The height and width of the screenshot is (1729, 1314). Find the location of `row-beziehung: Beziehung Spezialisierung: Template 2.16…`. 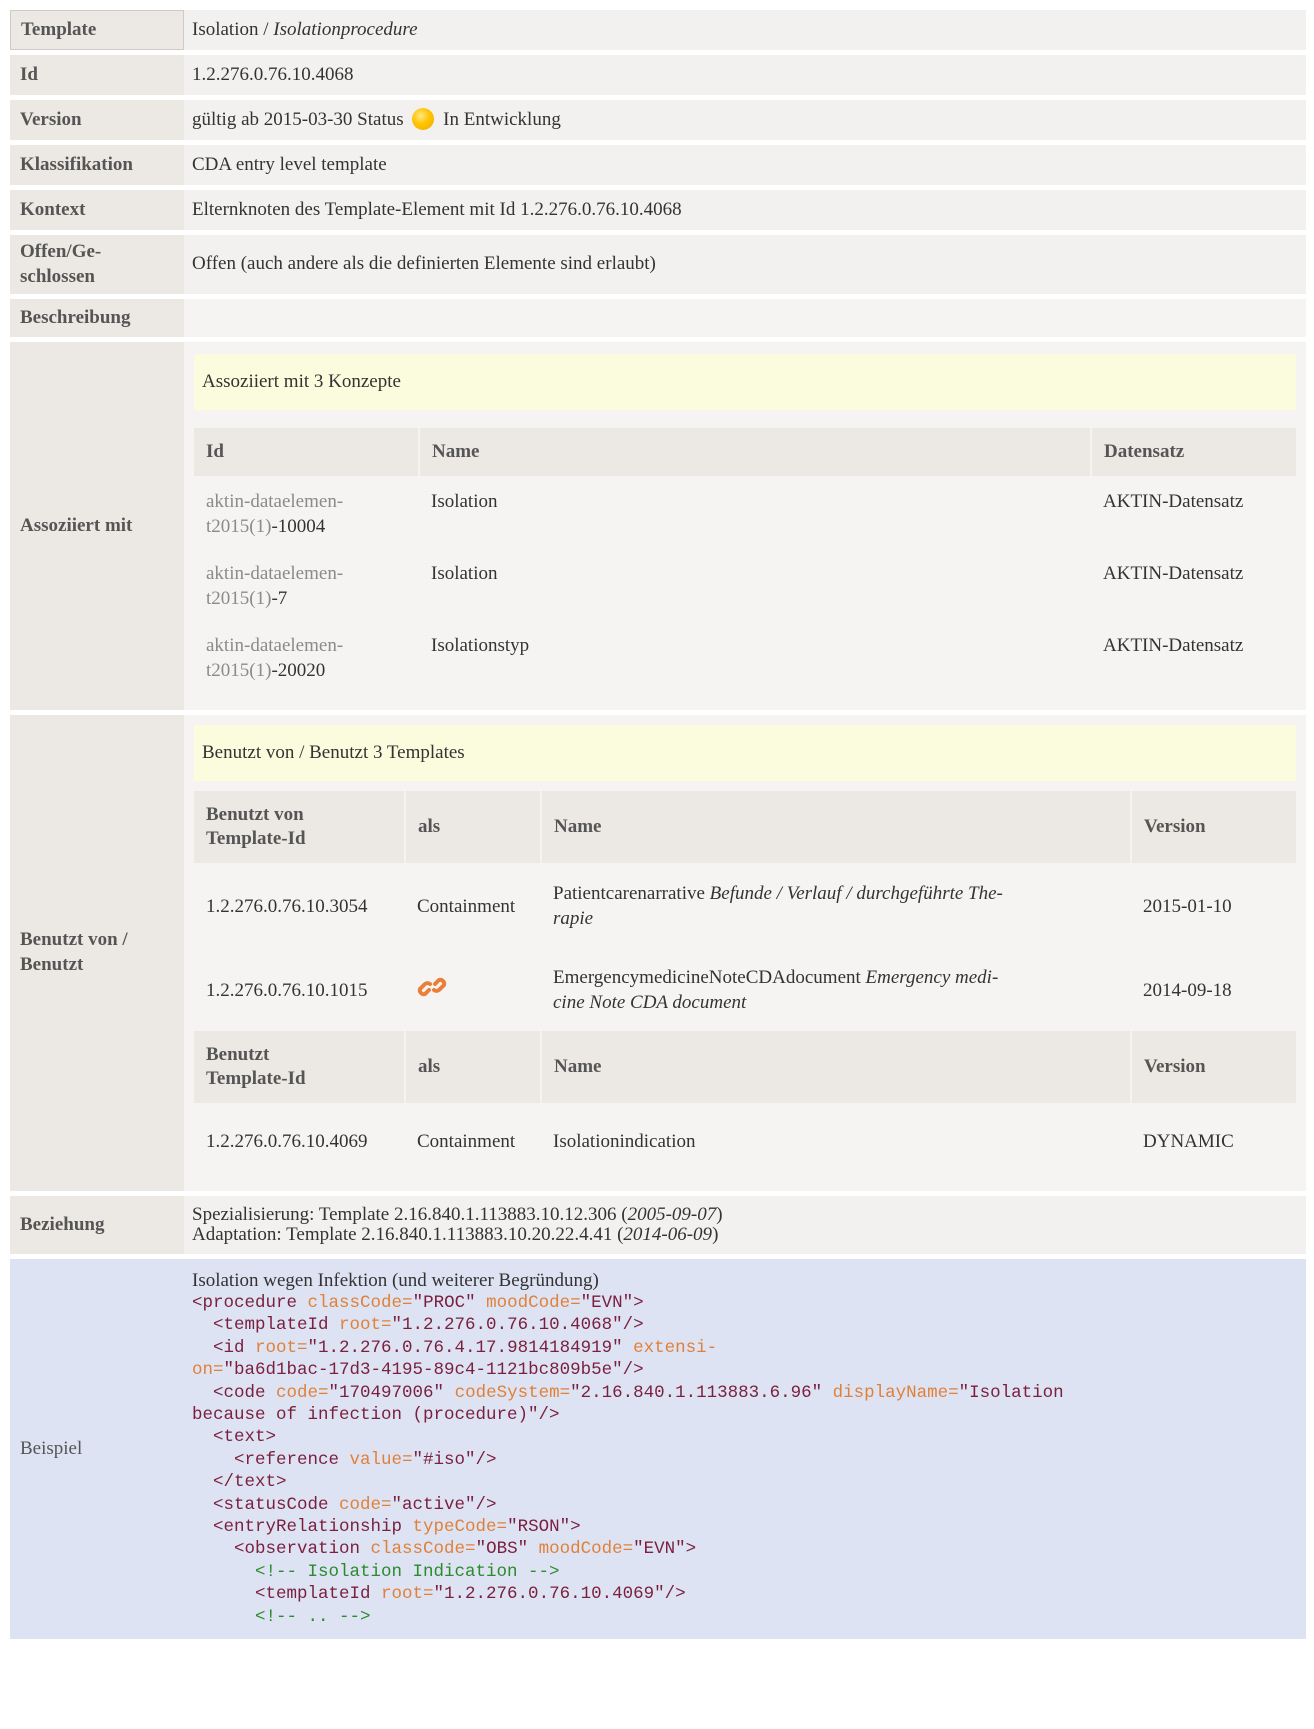

row-beziehung: Beziehung Spezialisierung: Template 2.16… is located at coordinates (658, 1225).